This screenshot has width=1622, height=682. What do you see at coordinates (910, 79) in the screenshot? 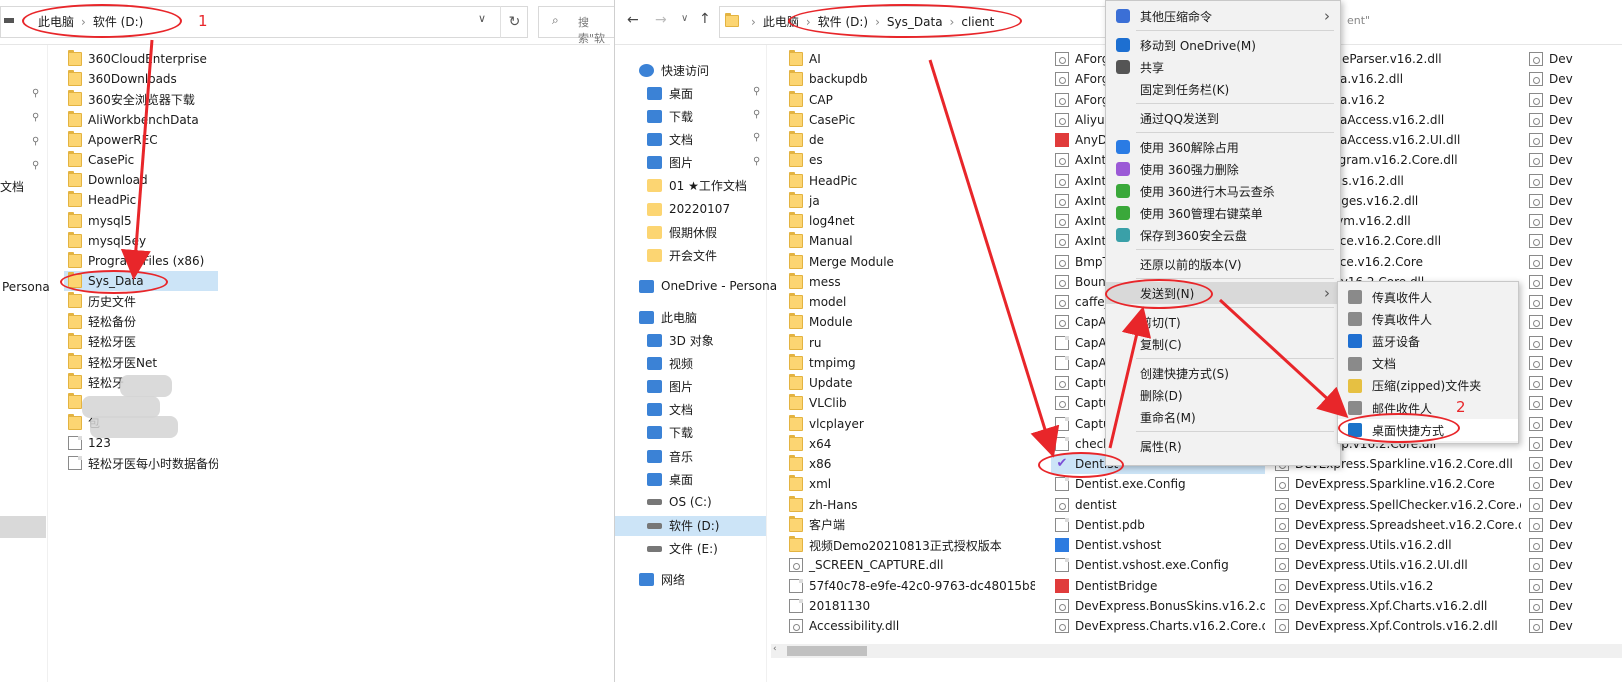
I see `file-item: backupdb` at bounding box center [910, 79].